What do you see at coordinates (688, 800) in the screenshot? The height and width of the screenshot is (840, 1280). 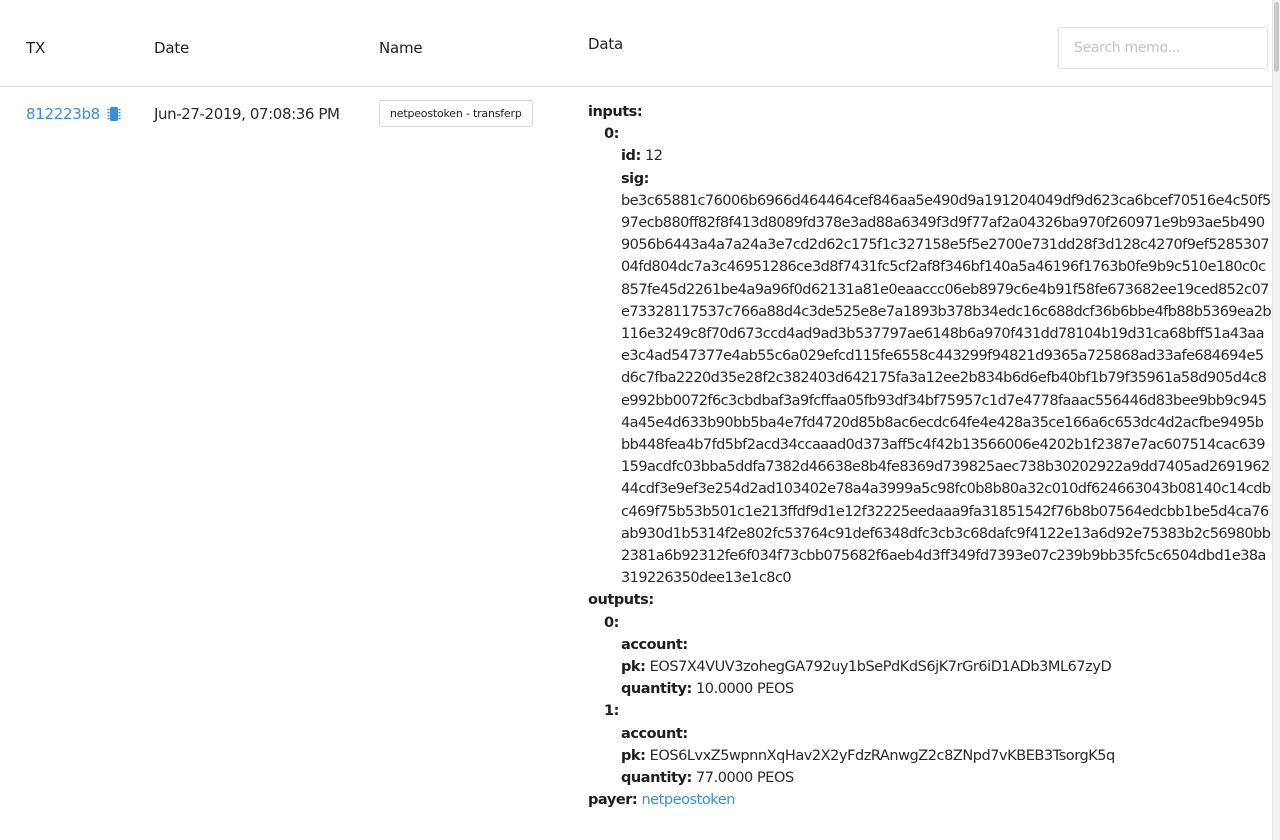 I see `payer-account-link: netpeostoken` at bounding box center [688, 800].